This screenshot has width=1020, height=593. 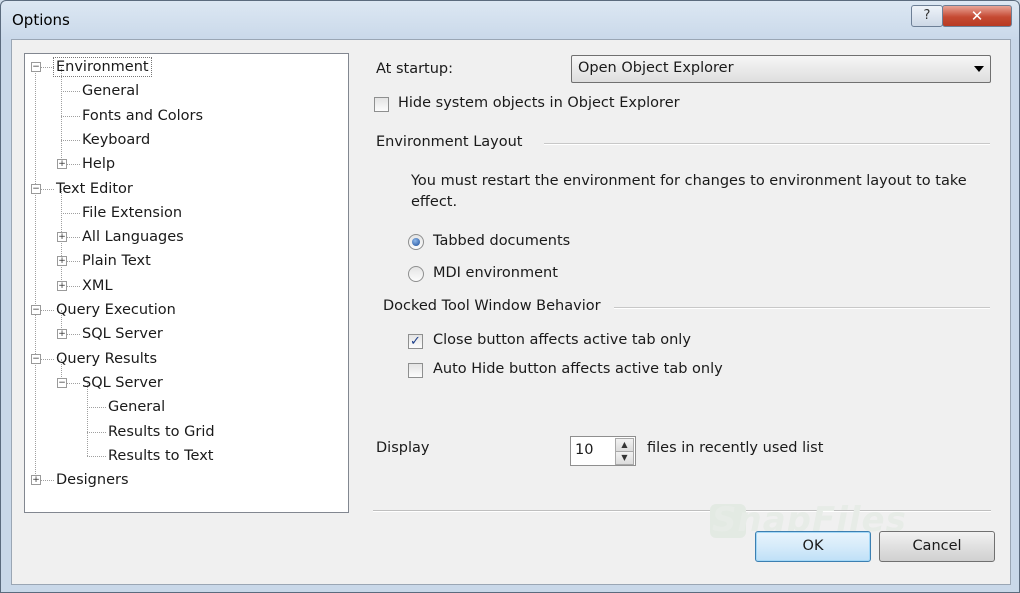 I want to click on recent-files-value: 10, so click(x=584, y=450).